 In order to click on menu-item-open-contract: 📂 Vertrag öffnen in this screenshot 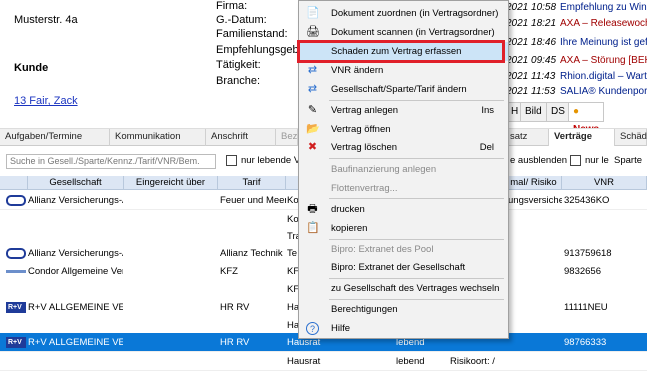, I will do `click(403, 129)`.